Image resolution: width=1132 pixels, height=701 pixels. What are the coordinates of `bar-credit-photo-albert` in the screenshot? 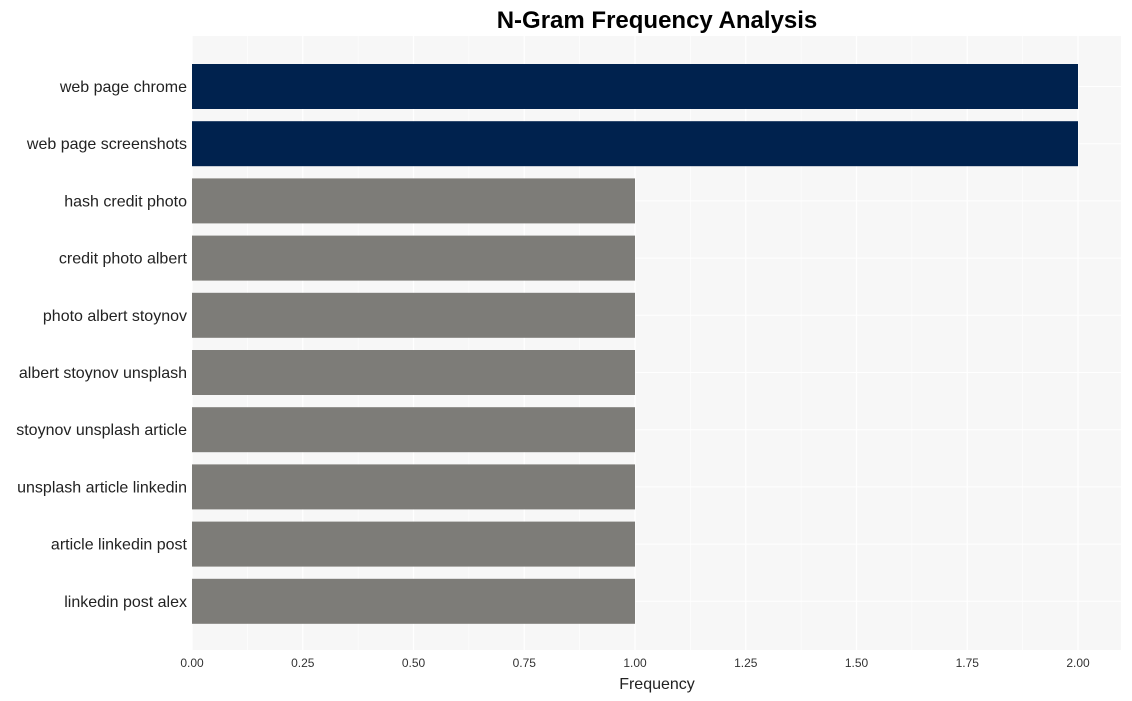 It's located at (413, 258).